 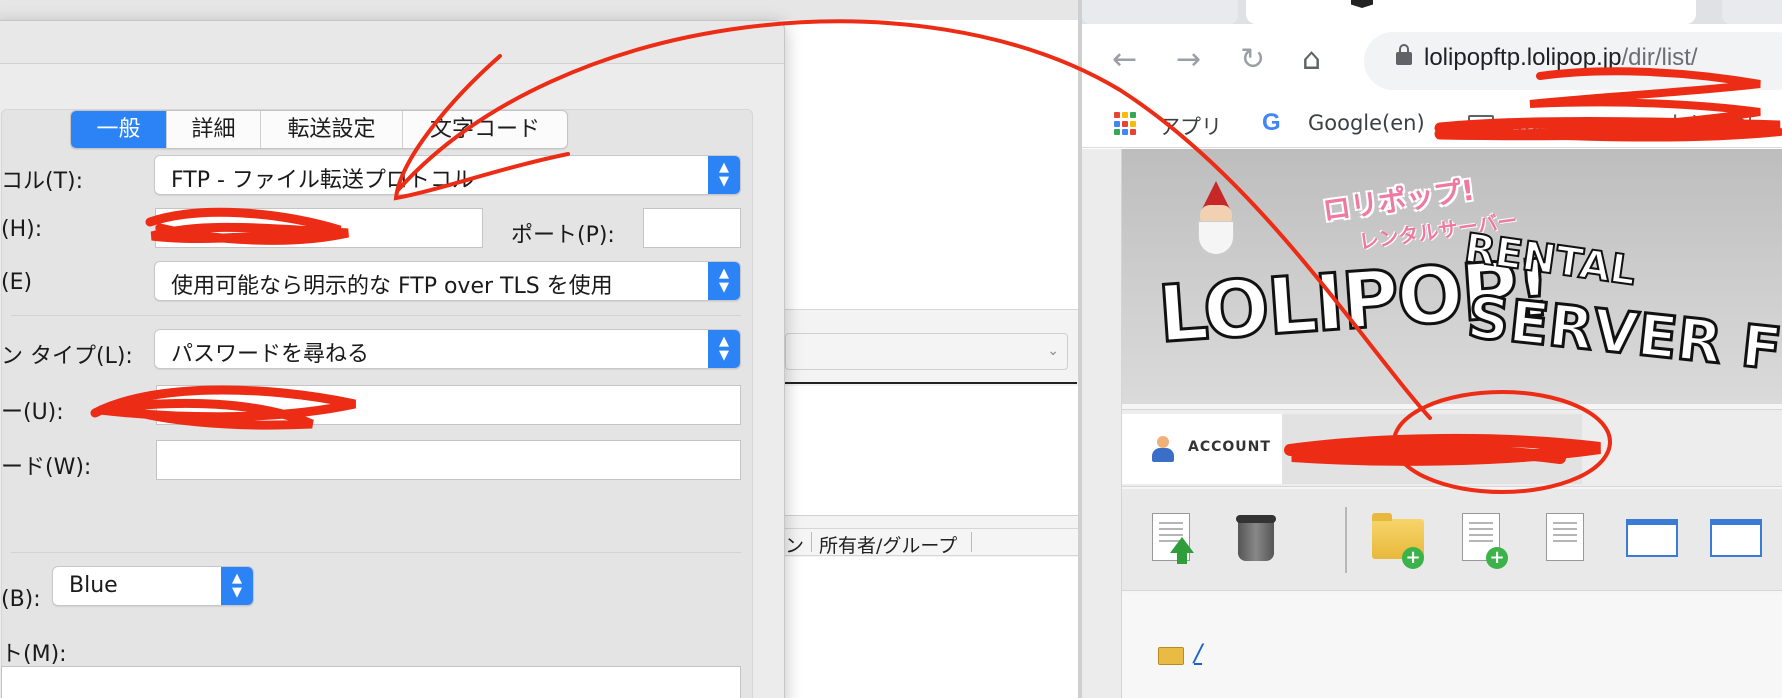 I want to click on panel-divider-line, so click(x=931, y=383).